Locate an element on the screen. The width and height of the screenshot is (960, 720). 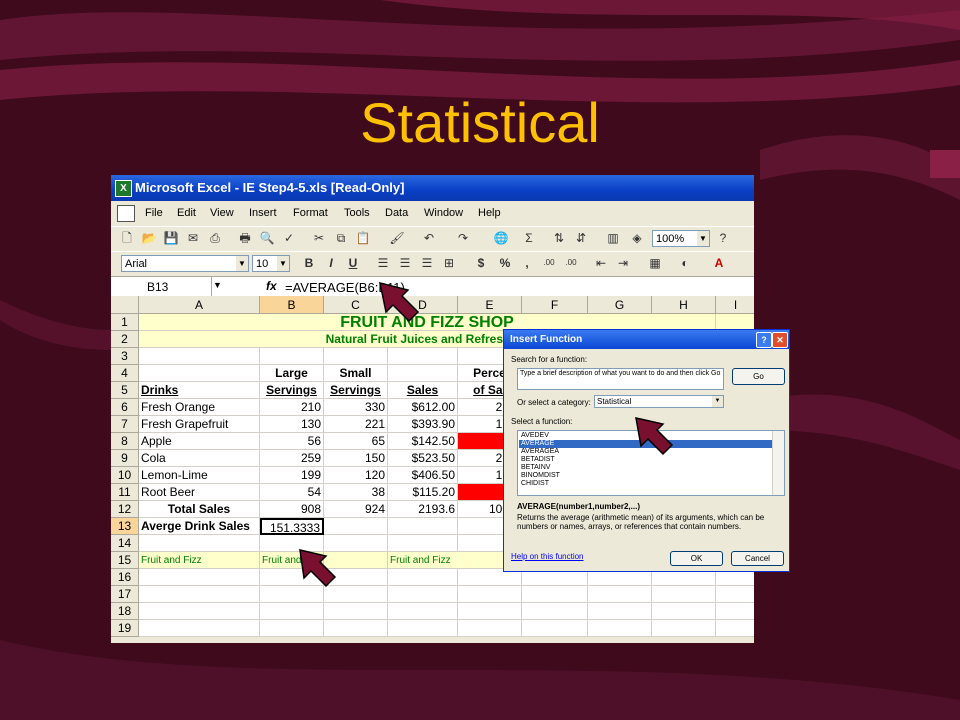
cell-d12: 2193.6 is located at coordinates (423, 509).